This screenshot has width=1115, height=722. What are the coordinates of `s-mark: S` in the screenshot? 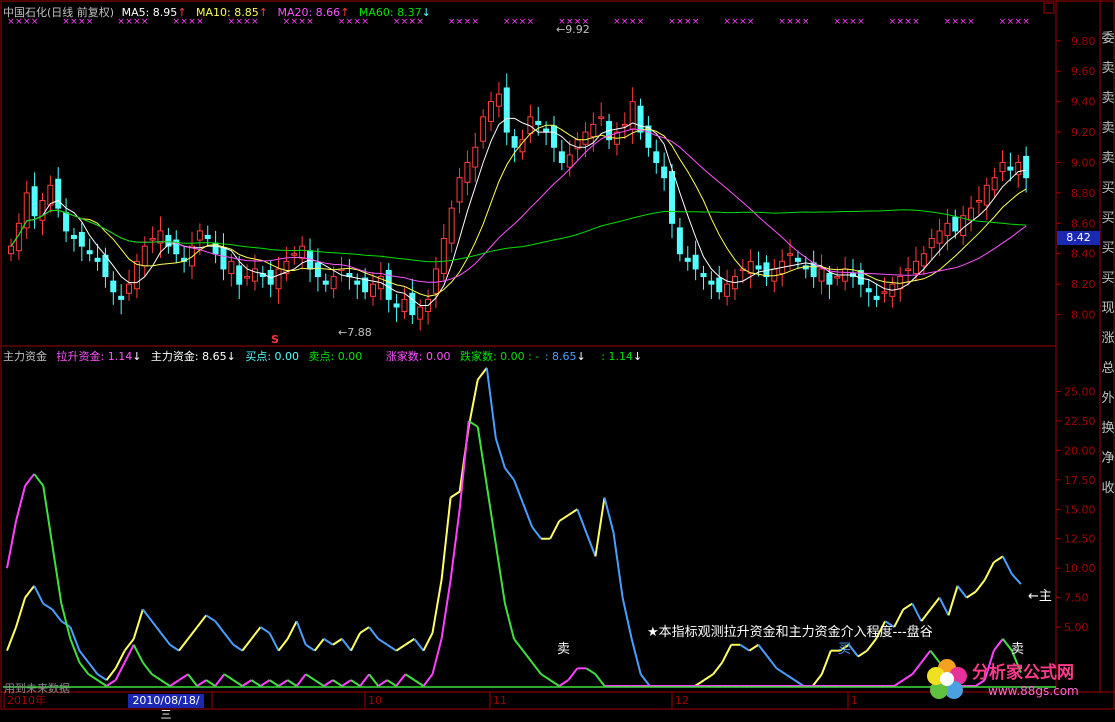 It's located at (275, 339).